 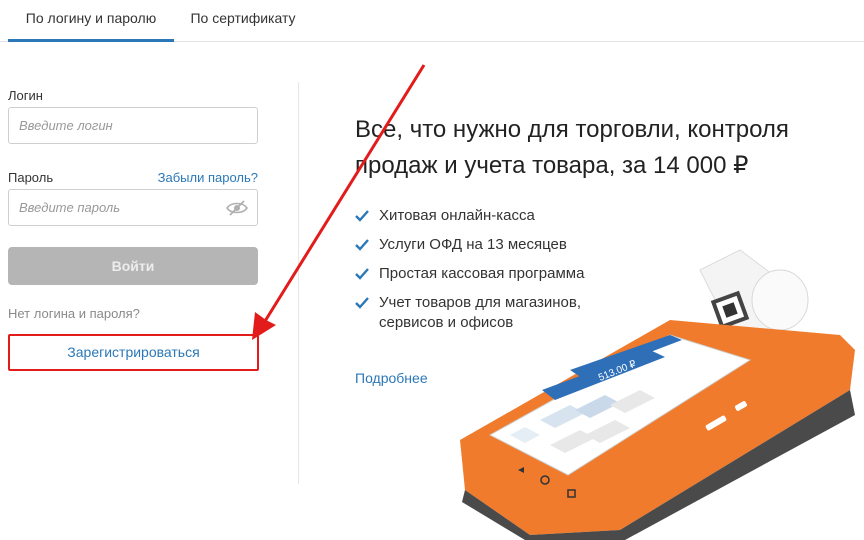 I want to click on login-label: Логин, so click(x=25, y=95).